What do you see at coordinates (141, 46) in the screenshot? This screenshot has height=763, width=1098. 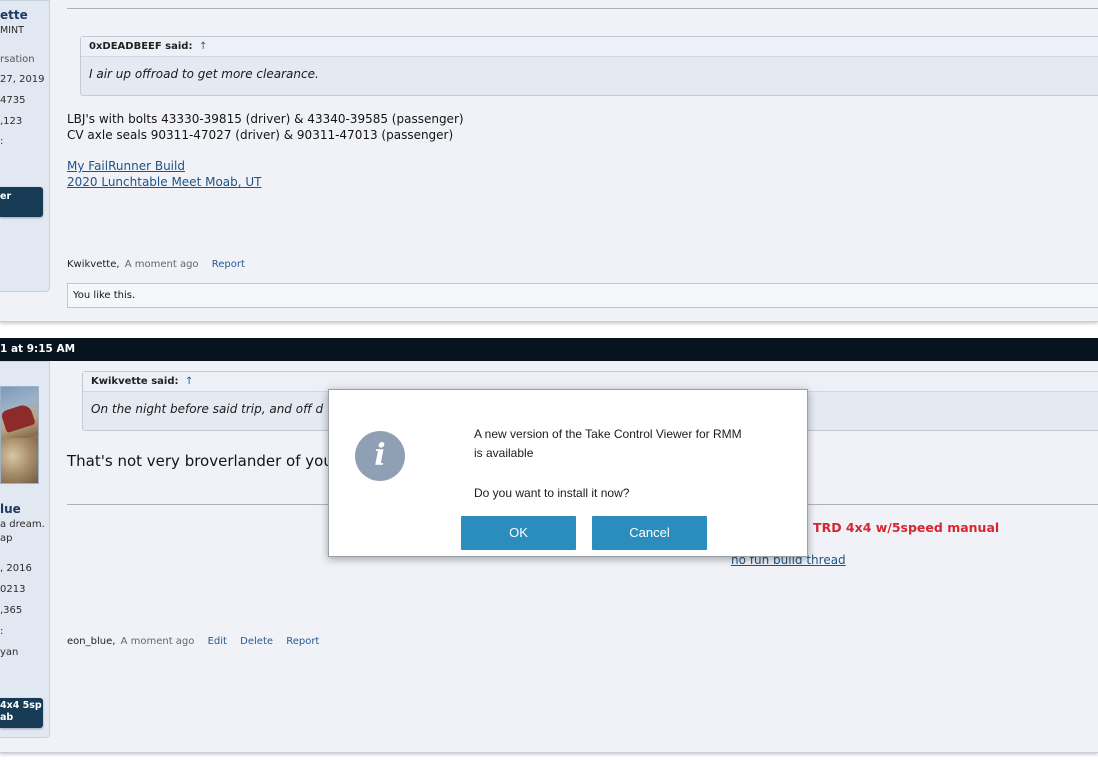 I see `quote-author: 0xDEADBEEF said:` at bounding box center [141, 46].